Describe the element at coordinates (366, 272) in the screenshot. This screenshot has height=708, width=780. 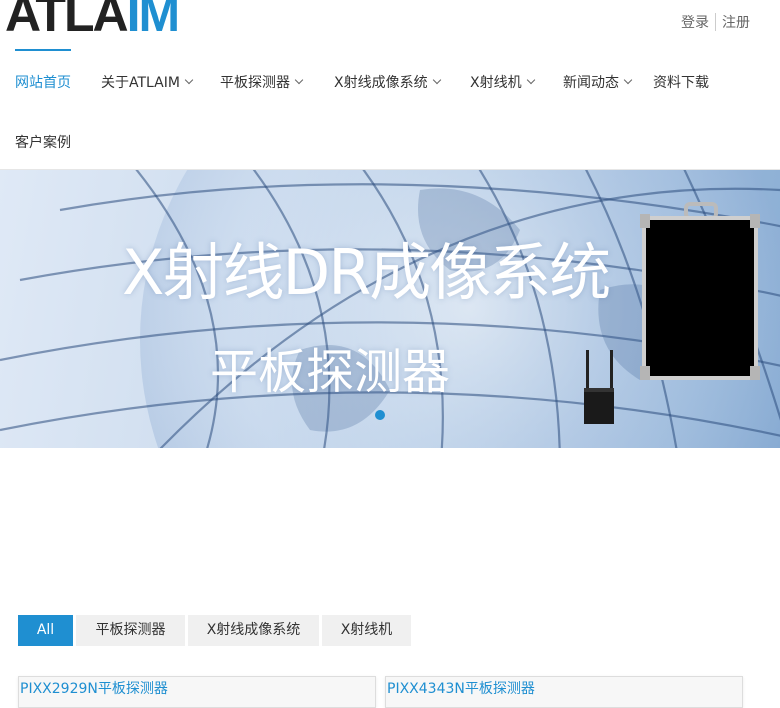
I see `banner-title: X射线DR成像系统` at that location.